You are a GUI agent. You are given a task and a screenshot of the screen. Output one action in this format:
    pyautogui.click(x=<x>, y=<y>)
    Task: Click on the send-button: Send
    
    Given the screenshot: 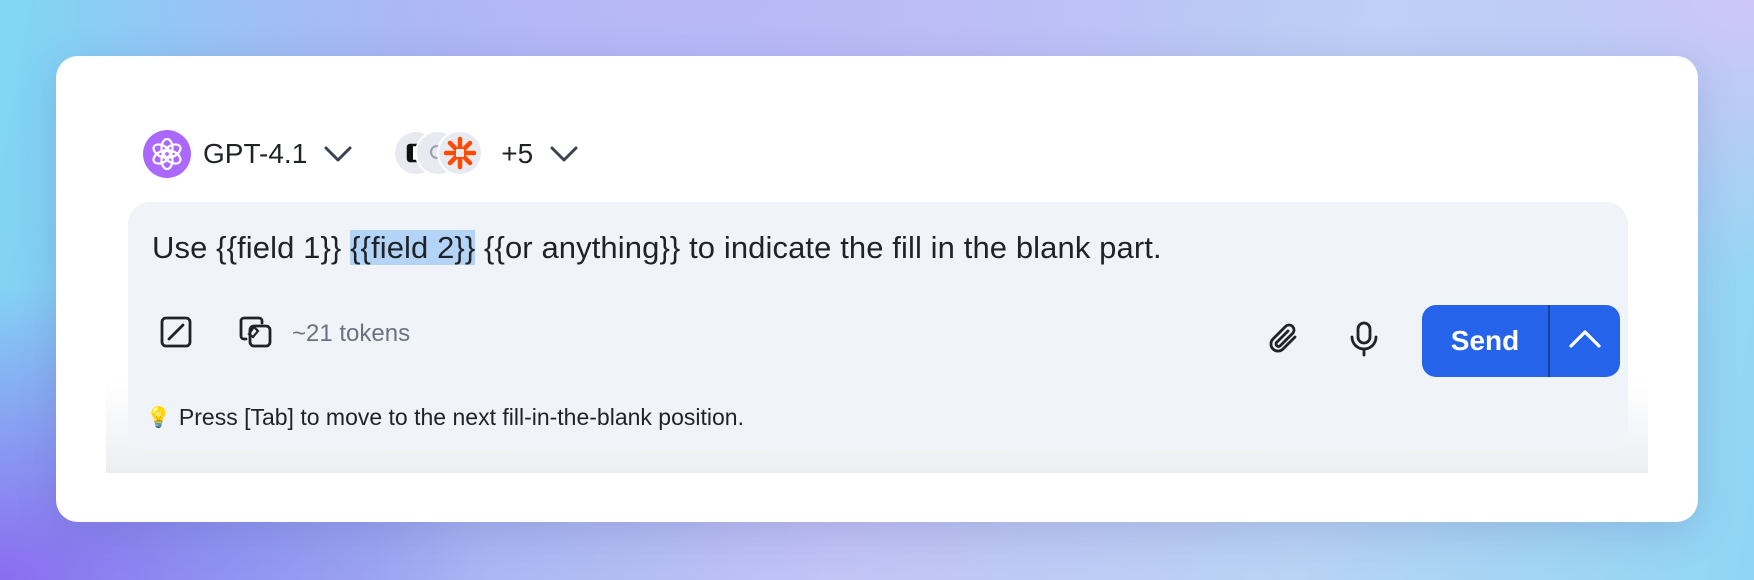 What is the action you would take?
    pyautogui.click(x=1485, y=341)
    